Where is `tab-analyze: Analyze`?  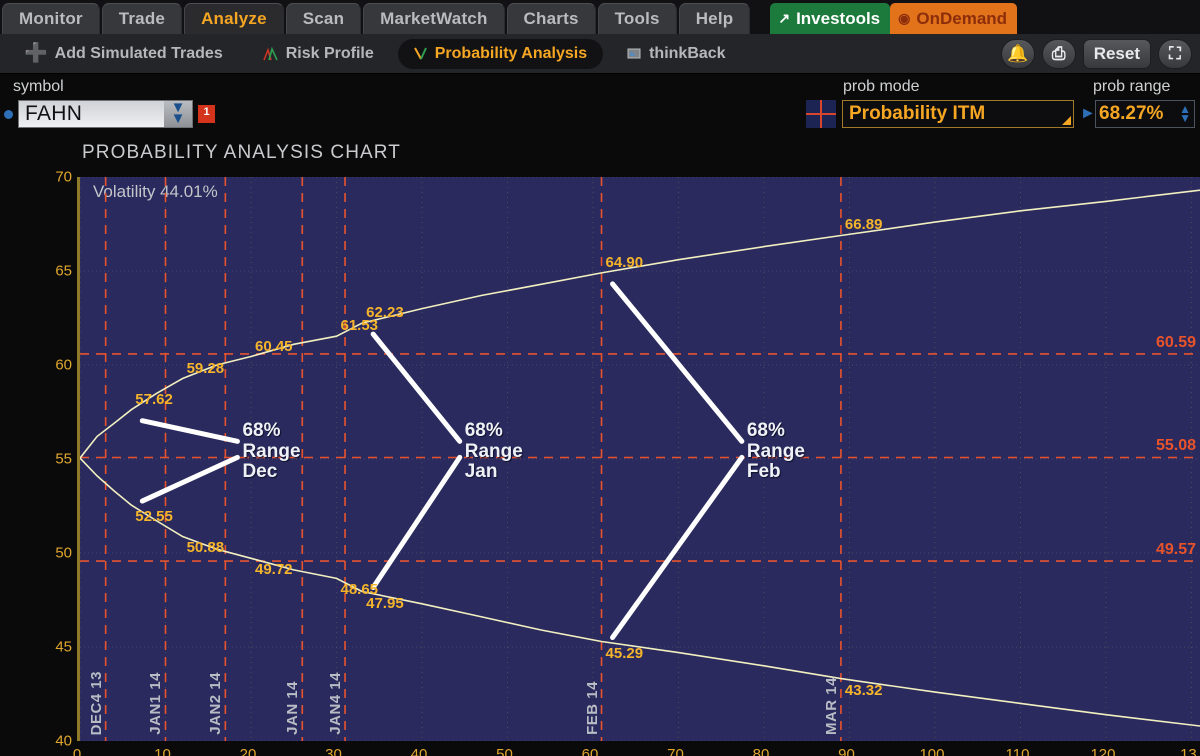
tab-analyze: Analyze is located at coordinates (234, 18).